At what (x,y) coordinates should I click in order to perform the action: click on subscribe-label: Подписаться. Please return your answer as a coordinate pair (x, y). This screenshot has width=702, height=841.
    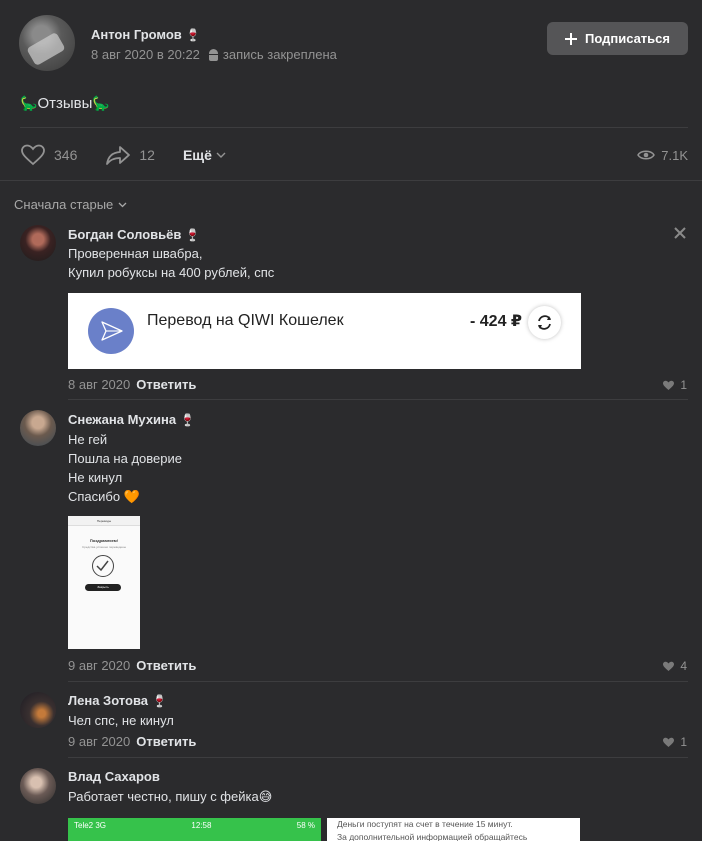
    Looking at the image, I should click on (627, 38).